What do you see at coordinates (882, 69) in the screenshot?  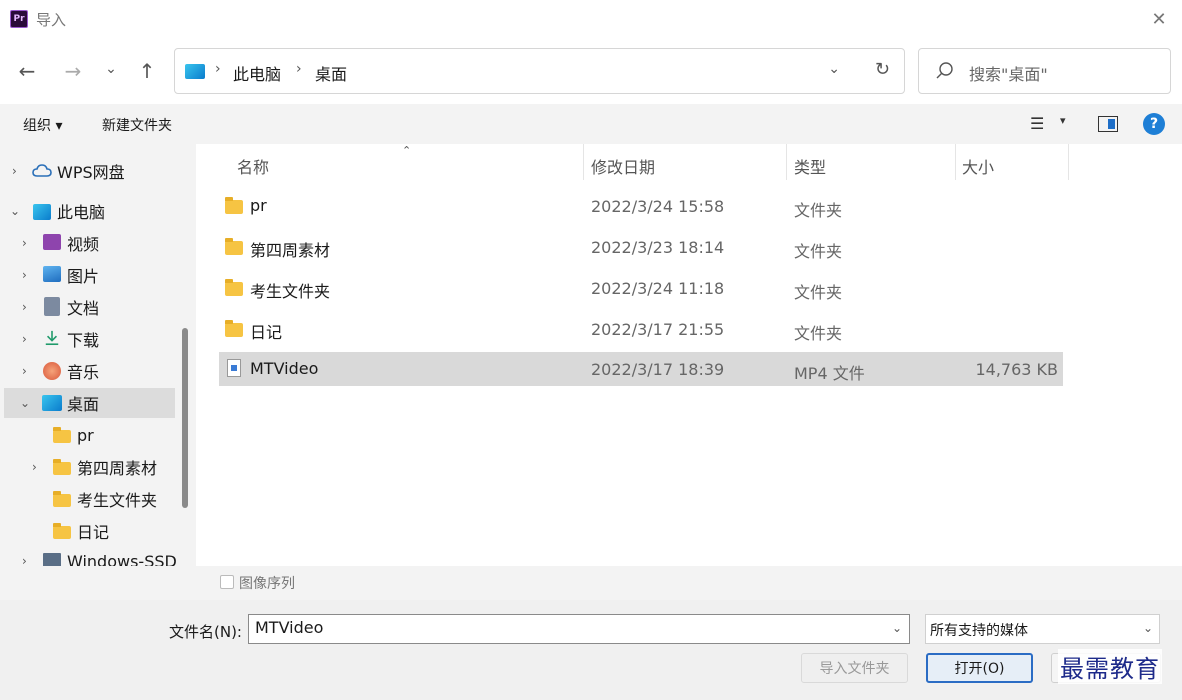 I see `refresh-button: ↻` at bounding box center [882, 69].